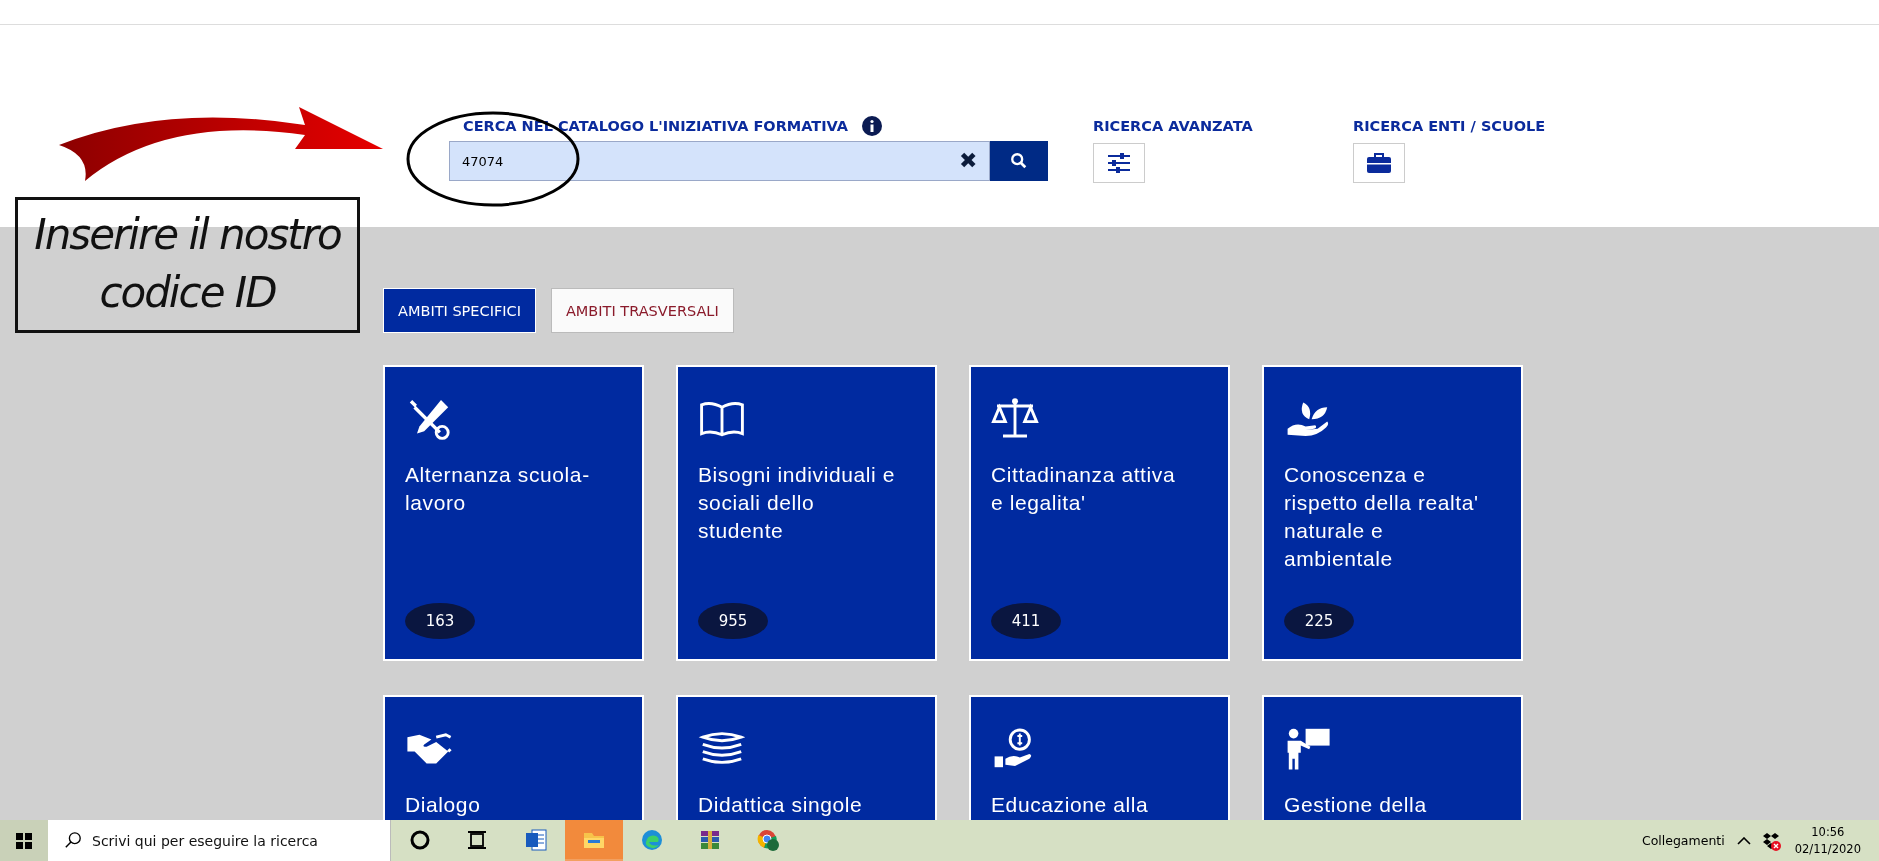 This screenshot has width=1879, height=861. What do you see at coordinates (1084, 489) in the screenshot?
I see `tile-title: Cittadinanza attiva e legalita'` at bounding box center [1084, 489].